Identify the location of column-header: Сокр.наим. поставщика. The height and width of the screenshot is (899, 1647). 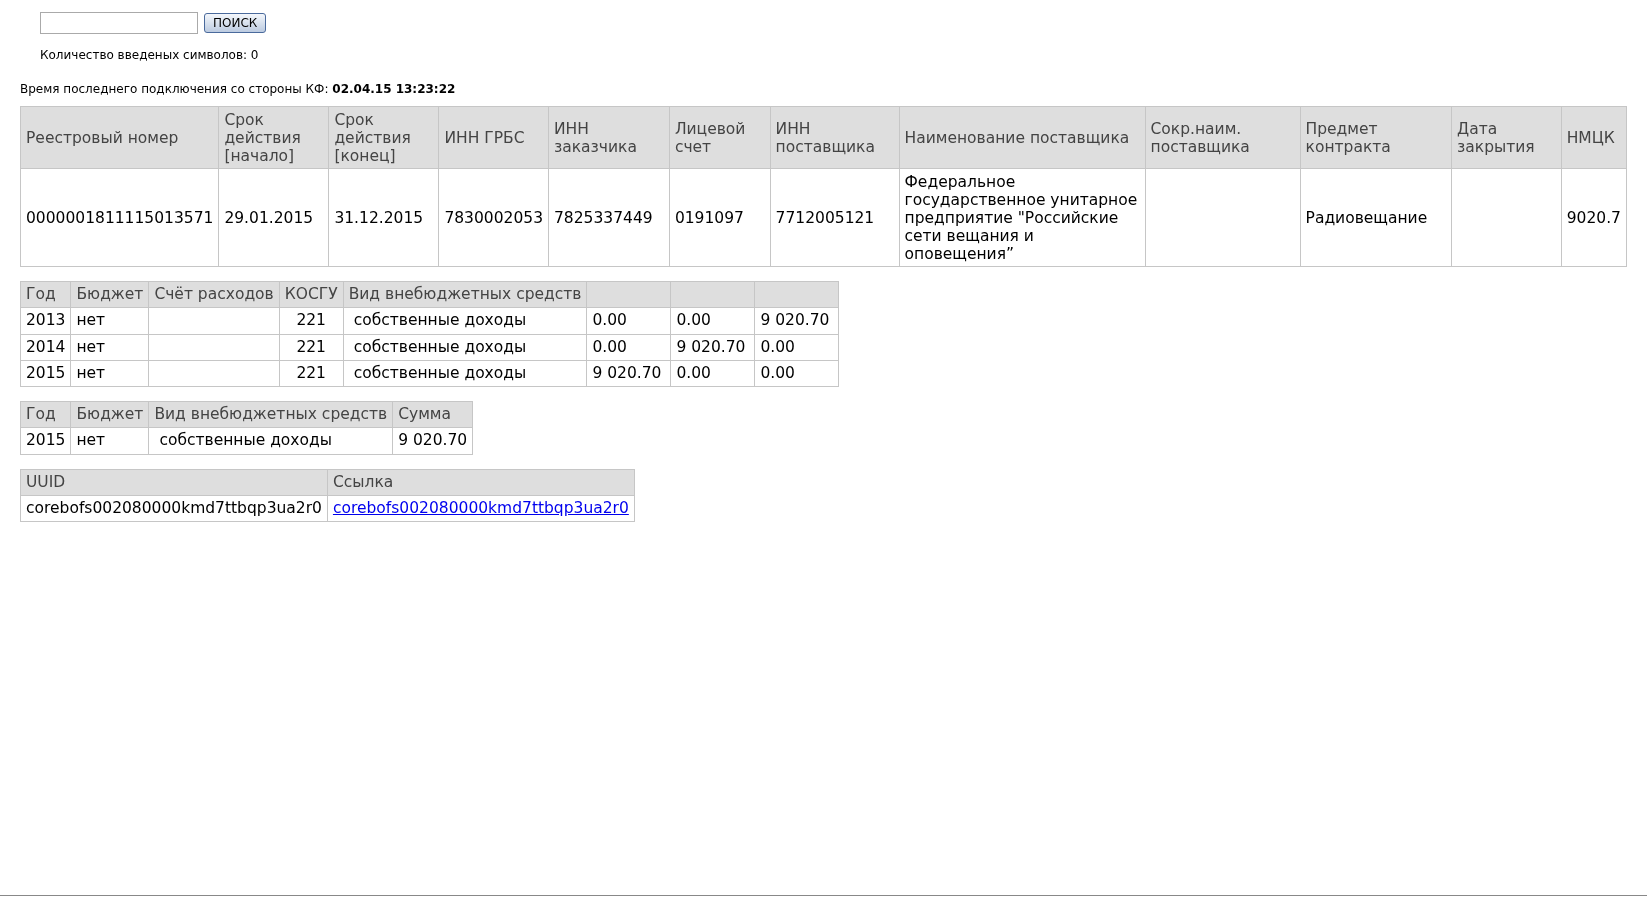
(1223, 137).